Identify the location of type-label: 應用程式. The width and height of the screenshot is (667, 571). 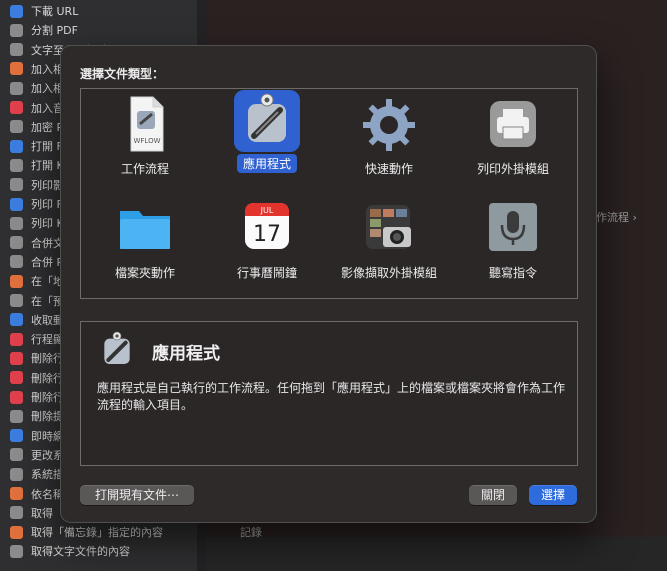
(266, 163).